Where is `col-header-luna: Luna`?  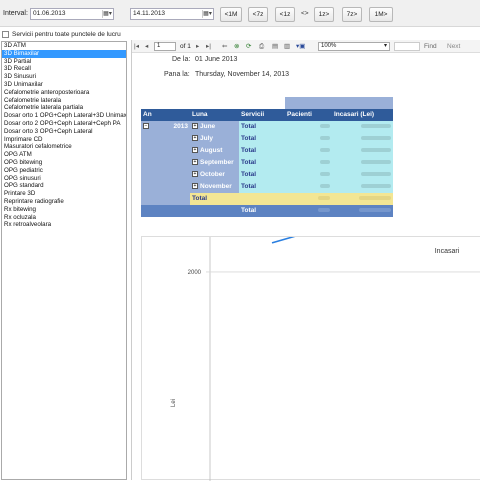
col-header-luna: Luna is located at coordinates (214, 115).